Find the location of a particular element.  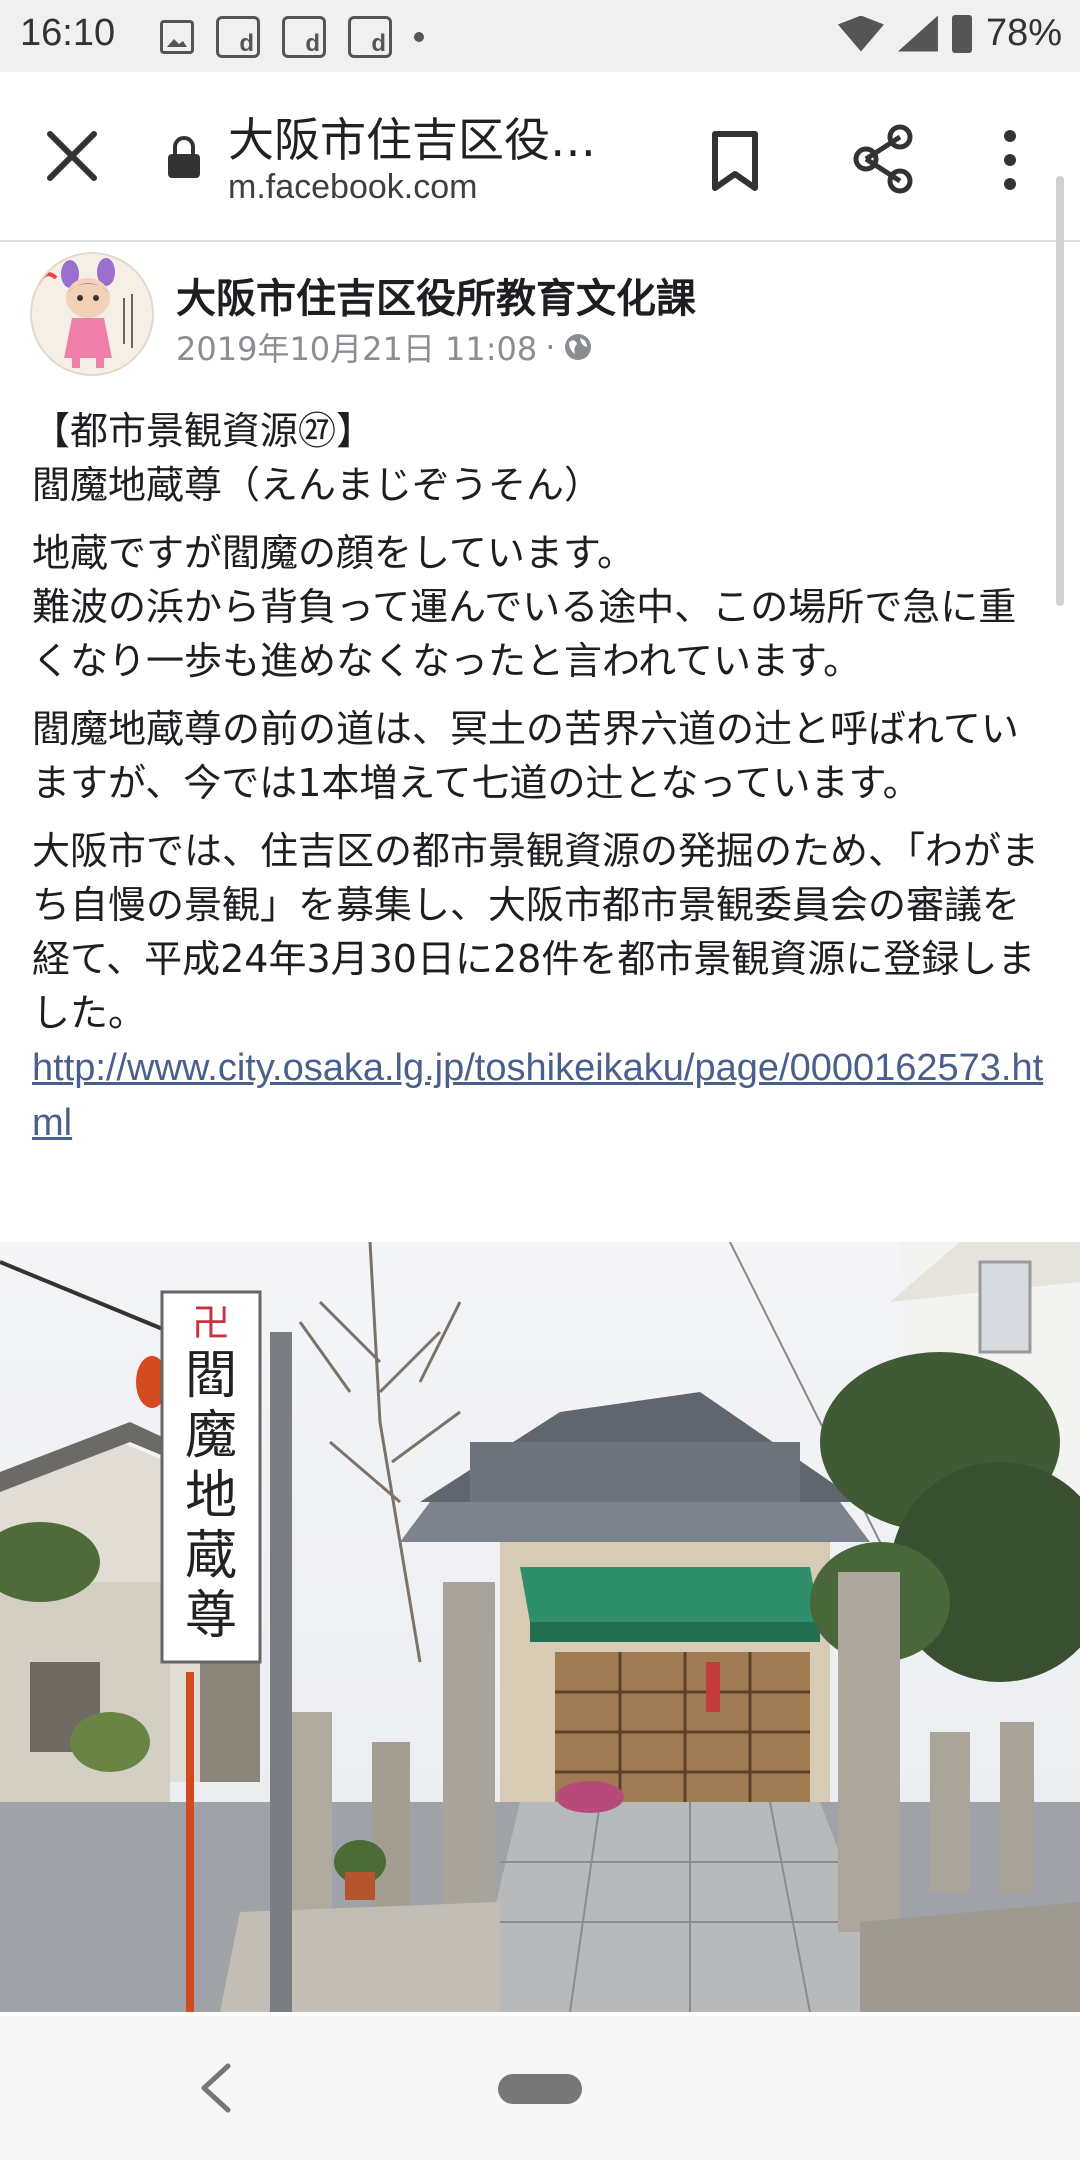

picture-icon is located at coordinates (177, 37).